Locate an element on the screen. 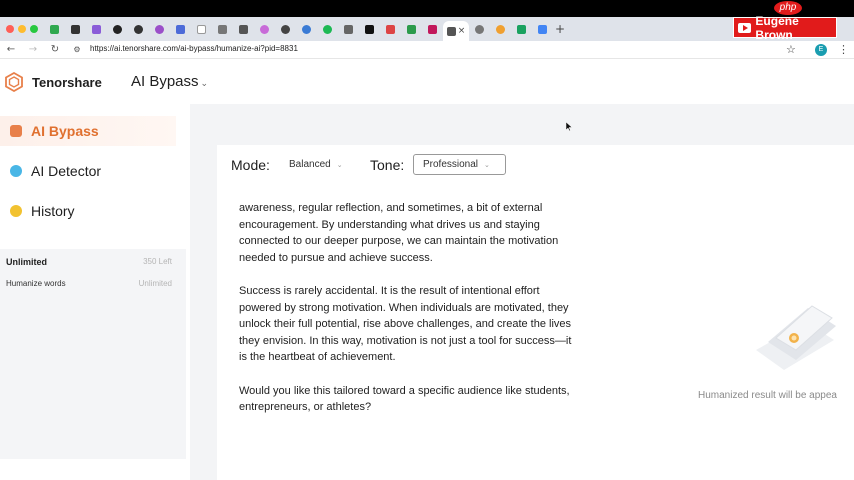 The width and height of the screenshot is (854, 480). active-browser-tab: × is located at coordinates (456, 31).